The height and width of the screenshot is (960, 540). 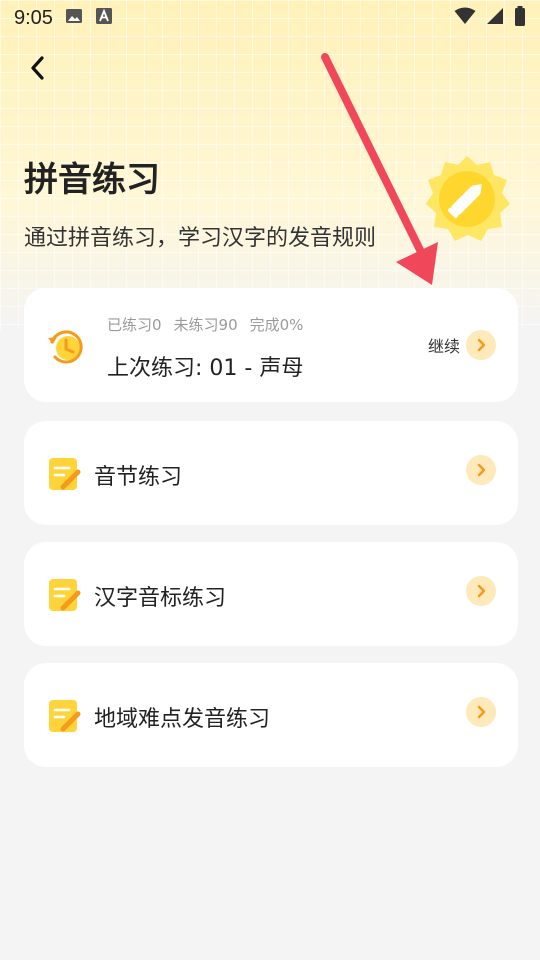 I want to click on back-button, so click(x=38, y=68).